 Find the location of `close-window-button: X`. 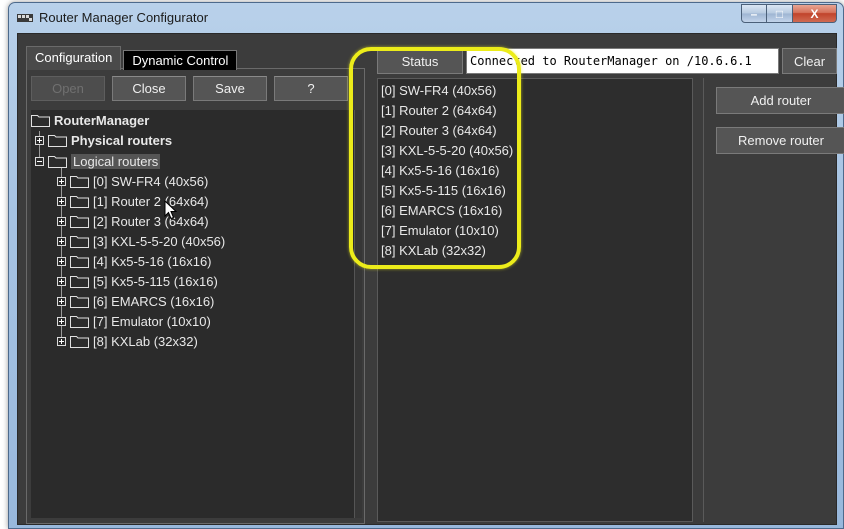

close-window-button: X is located at coordinates (815, 13).